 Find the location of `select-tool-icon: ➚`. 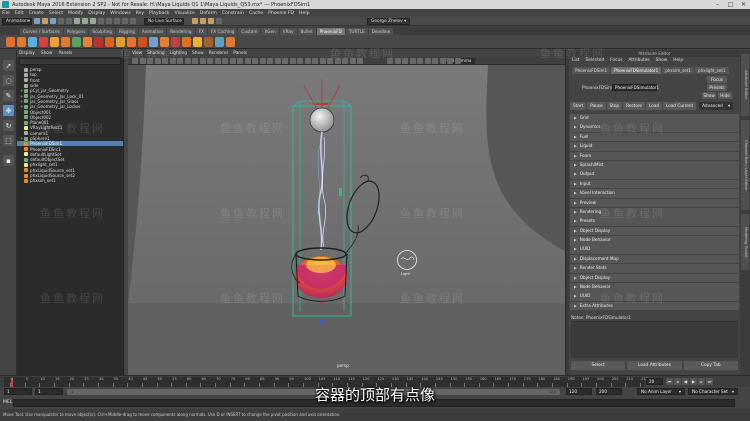

select-tool-icon: ➚ is located at coordinates (8, 65).